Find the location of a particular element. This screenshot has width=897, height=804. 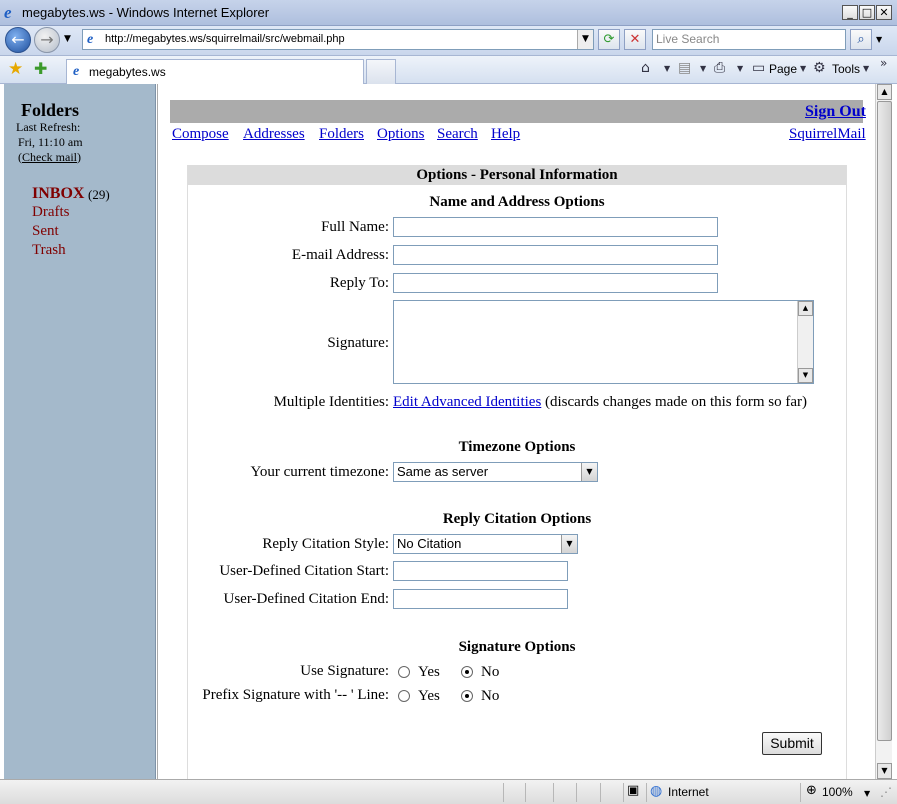

signature-label: Signature: is located at coordinates (358, 343).